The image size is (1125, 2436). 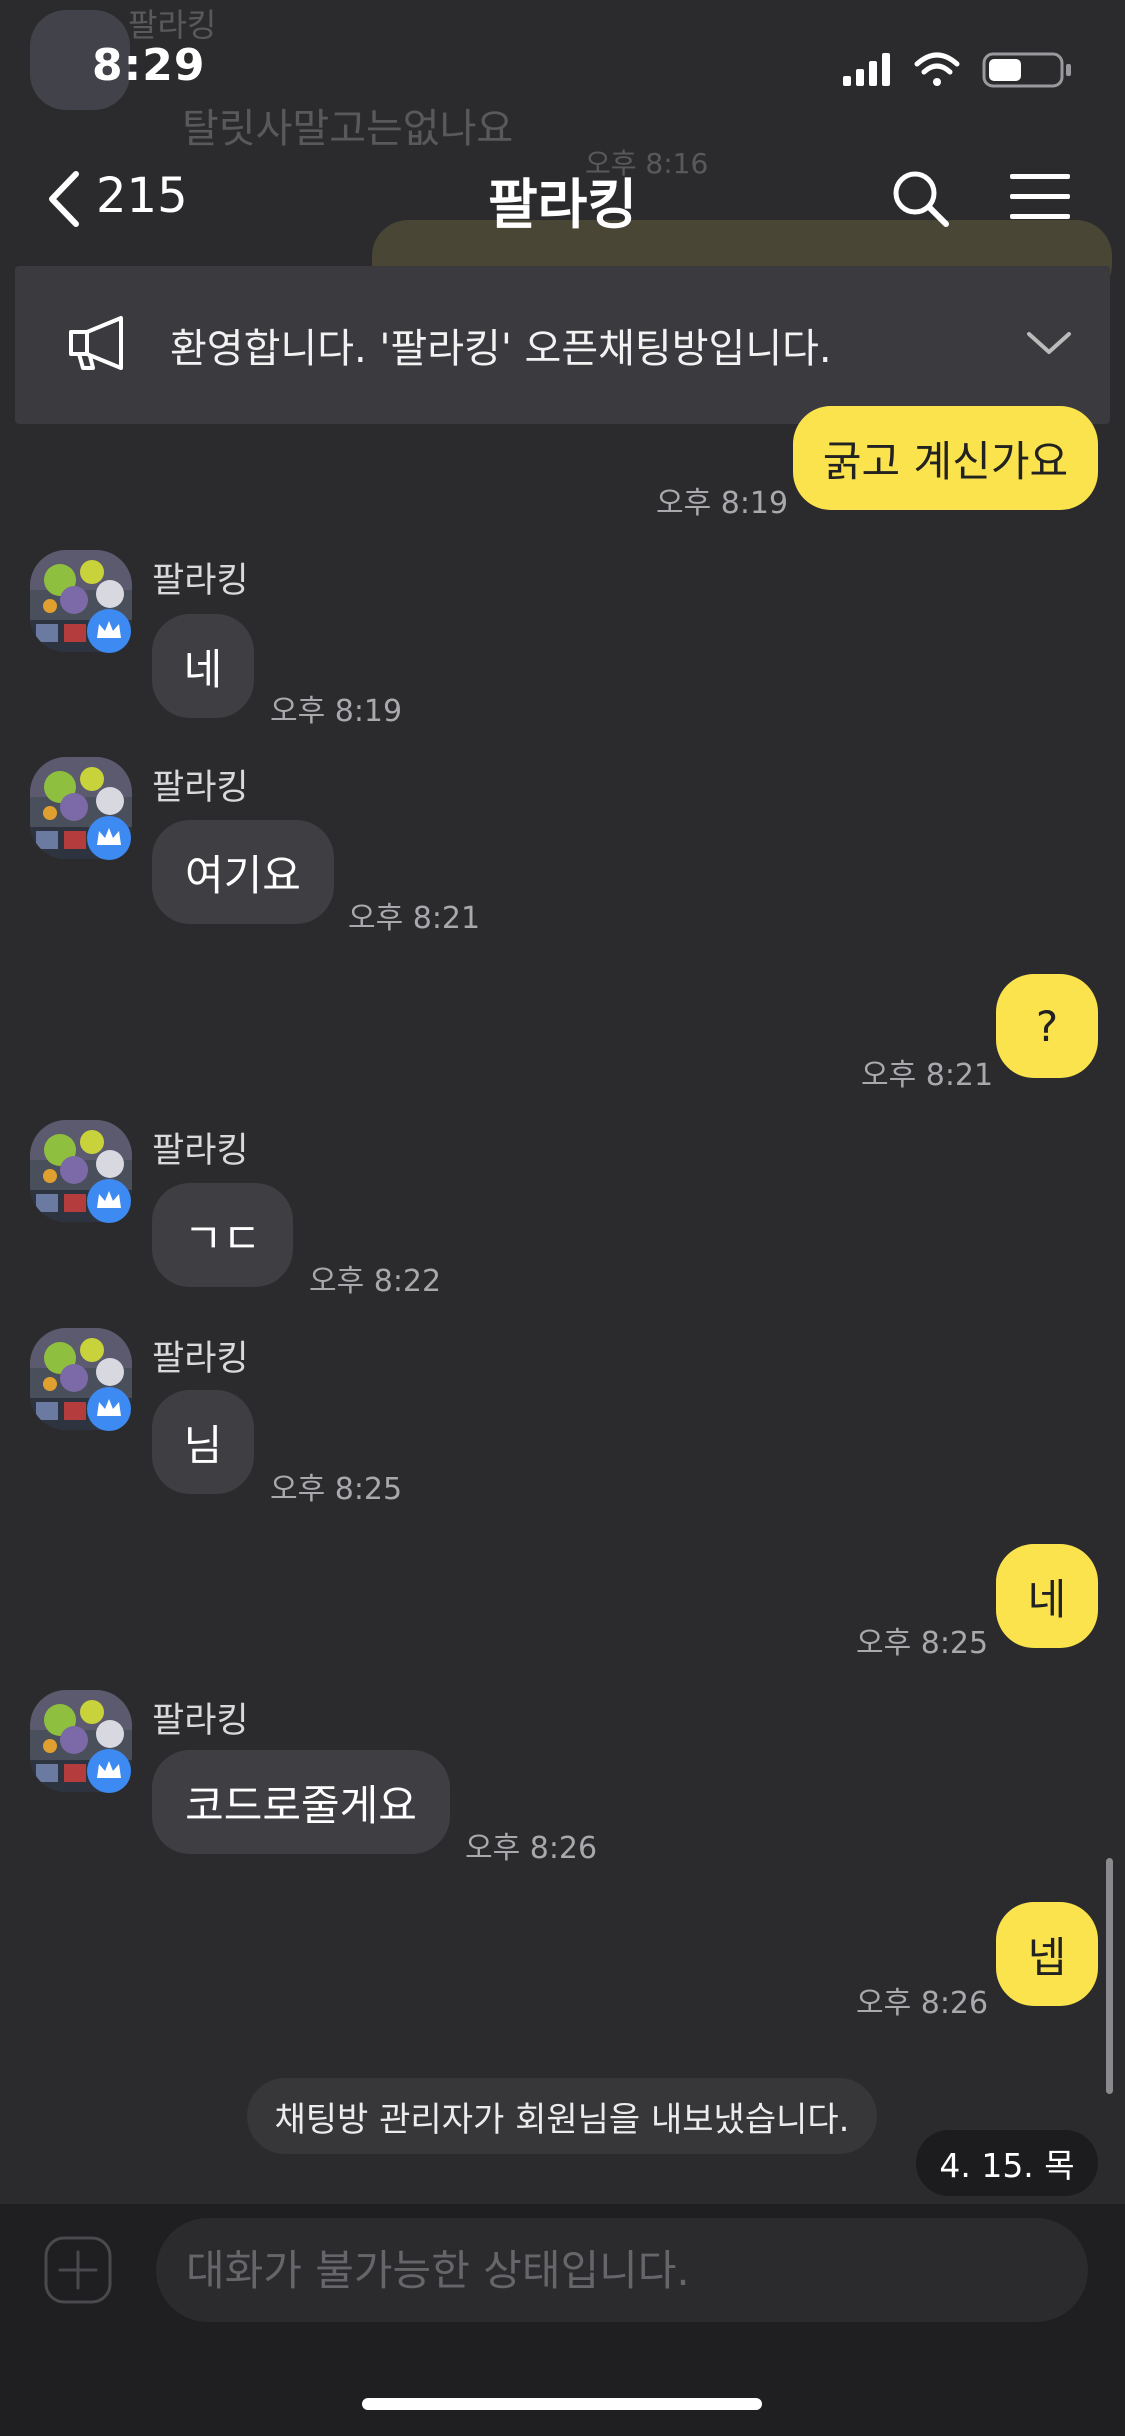 What do you see at coordinates (921, 199) in the screenshot?
I see `search-icon` at bounding box center [921, 199].